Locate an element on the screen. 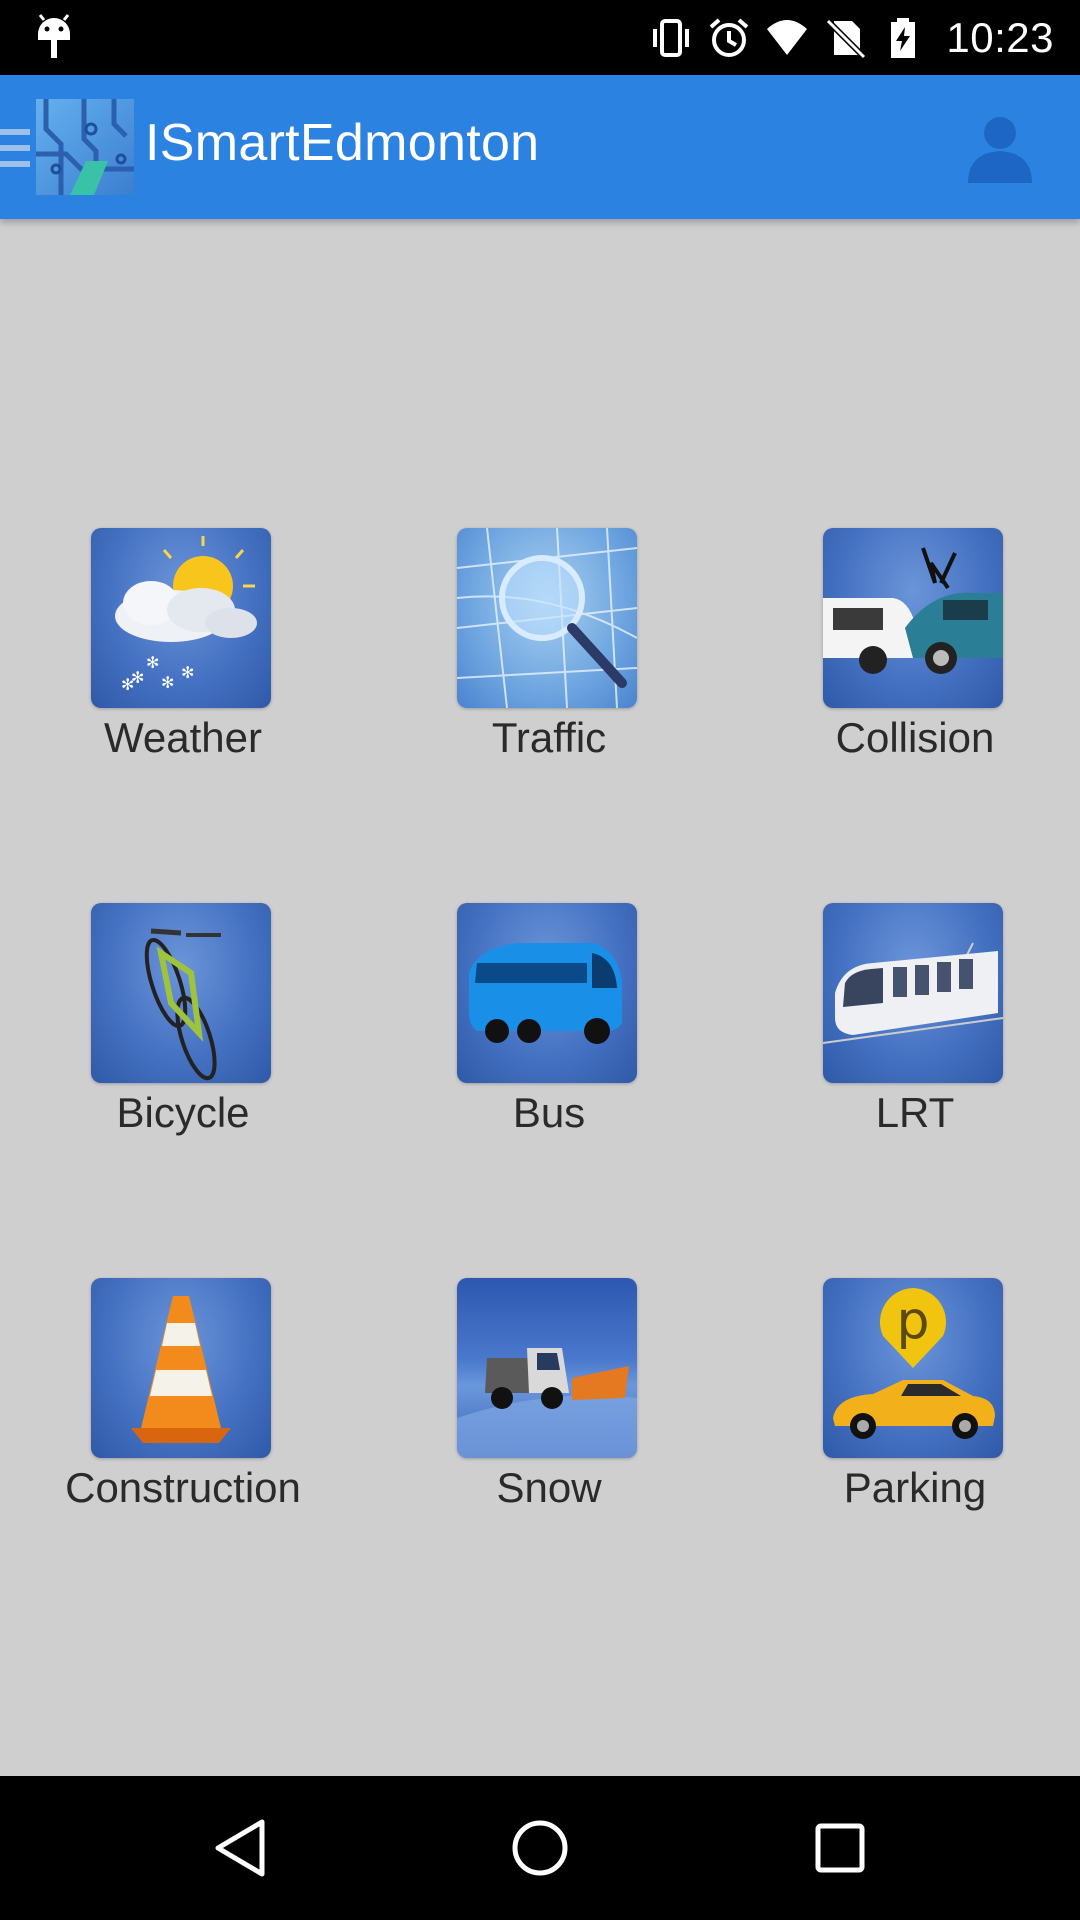  construction-cone-icon is located at coordinates (181, 1368).